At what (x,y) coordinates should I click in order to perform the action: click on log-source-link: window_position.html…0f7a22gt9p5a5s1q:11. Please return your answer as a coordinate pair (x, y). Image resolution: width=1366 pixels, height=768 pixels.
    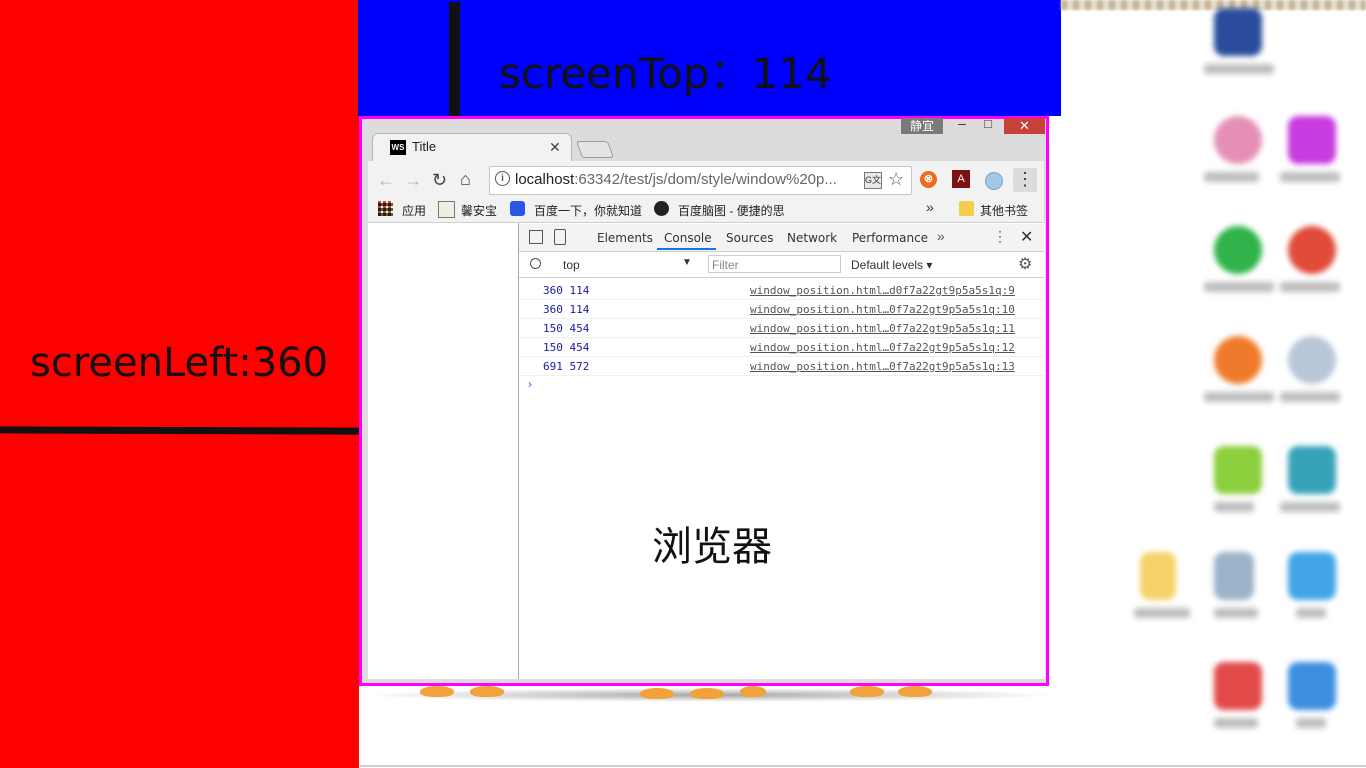
    Looking at the image, I should click on (882, 328).